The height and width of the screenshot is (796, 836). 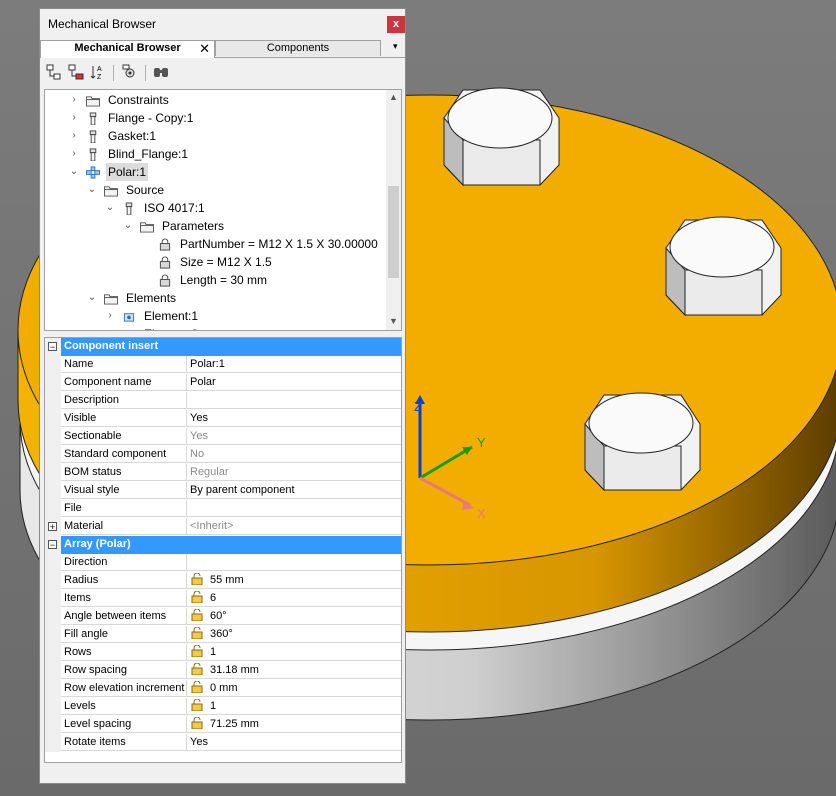 What do you see at coordinates (393, 97) in the screenshot?
I see `scroll-up-icon: ▲` at bounding box center [393, 97].